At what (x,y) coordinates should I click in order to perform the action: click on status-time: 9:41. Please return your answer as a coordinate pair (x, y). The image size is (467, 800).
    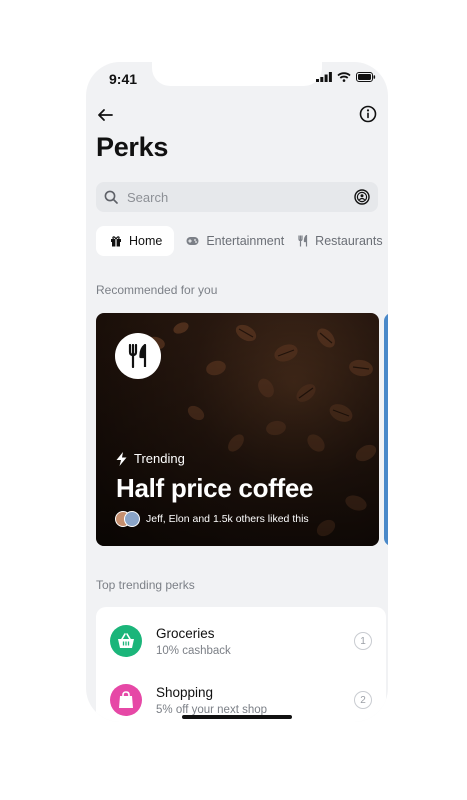
    Looking at the image, I should click on (123, 79).